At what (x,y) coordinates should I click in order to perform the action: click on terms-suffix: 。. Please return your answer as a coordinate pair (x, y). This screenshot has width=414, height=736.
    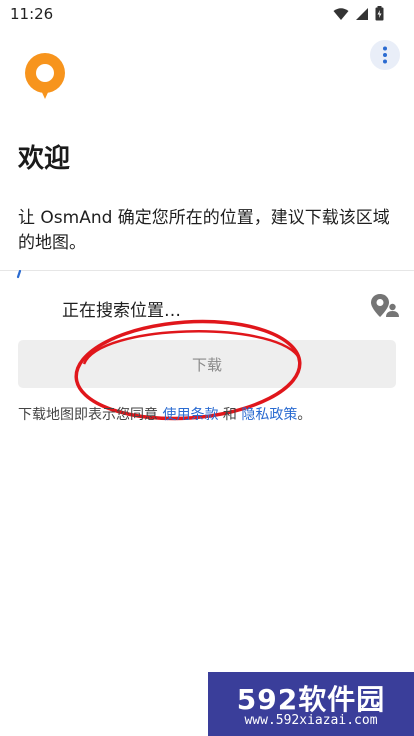
    Looking at the image, I should click on (304, 415).